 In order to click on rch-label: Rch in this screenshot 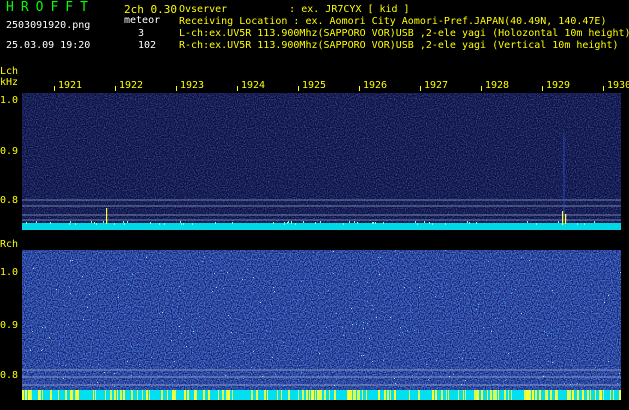, I will do `click(9, 244)`.